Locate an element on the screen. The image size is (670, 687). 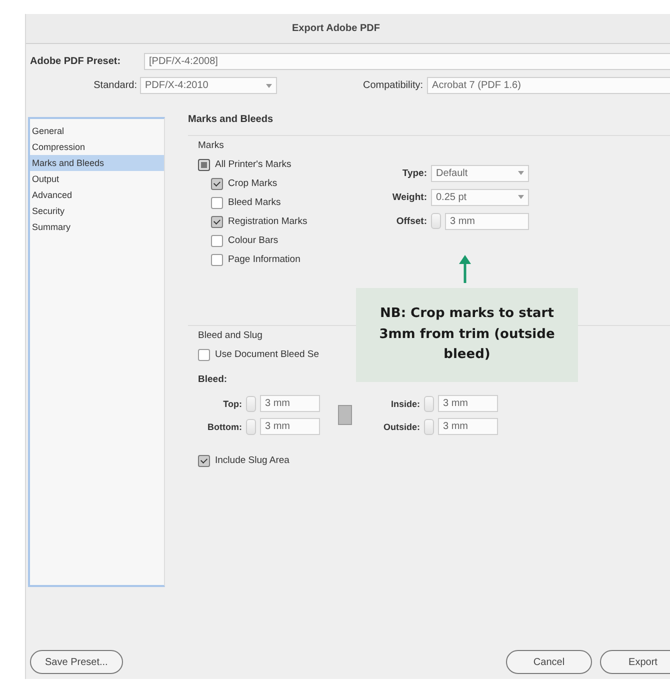
field-label: Compatibility: is located at coordinates (393, 85).